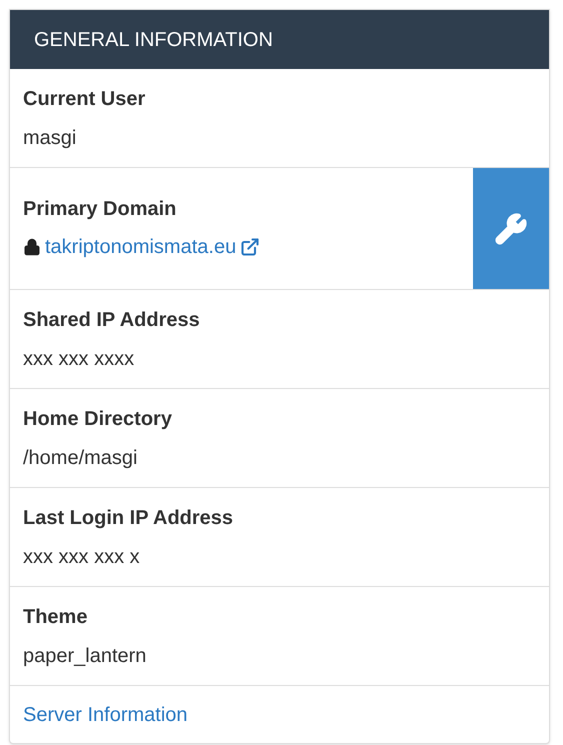 The height and width of the screenshot is (745, 563). What do you see at coordinates (128, 518) in the screenshot?
I see `item-label: Last Login IP Address` at bounding box center [128, 518].